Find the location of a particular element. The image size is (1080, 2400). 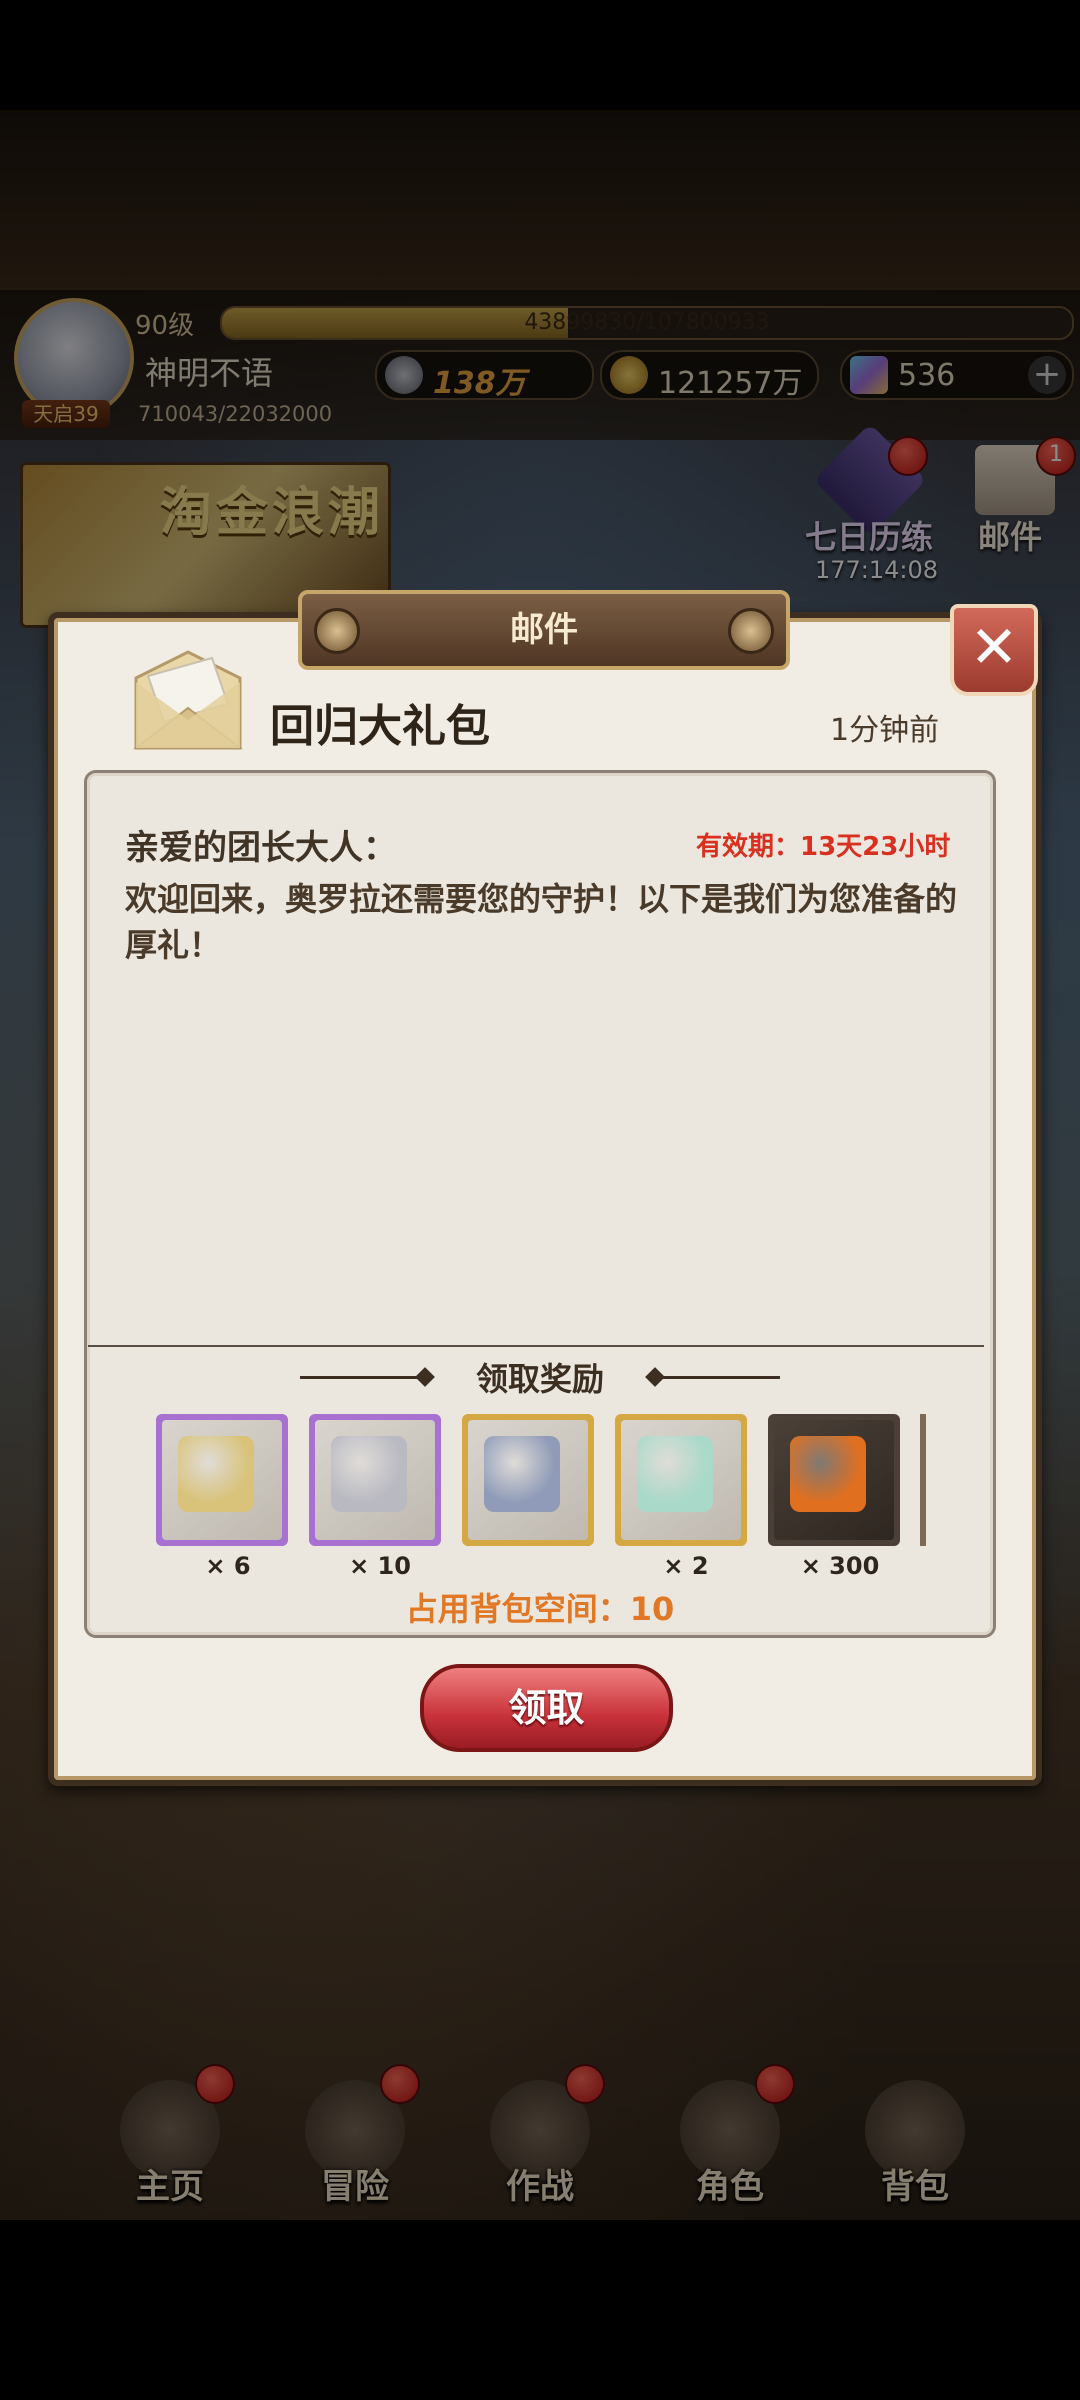

dialog-title: 邮件 is located at coordinates (544, 630).